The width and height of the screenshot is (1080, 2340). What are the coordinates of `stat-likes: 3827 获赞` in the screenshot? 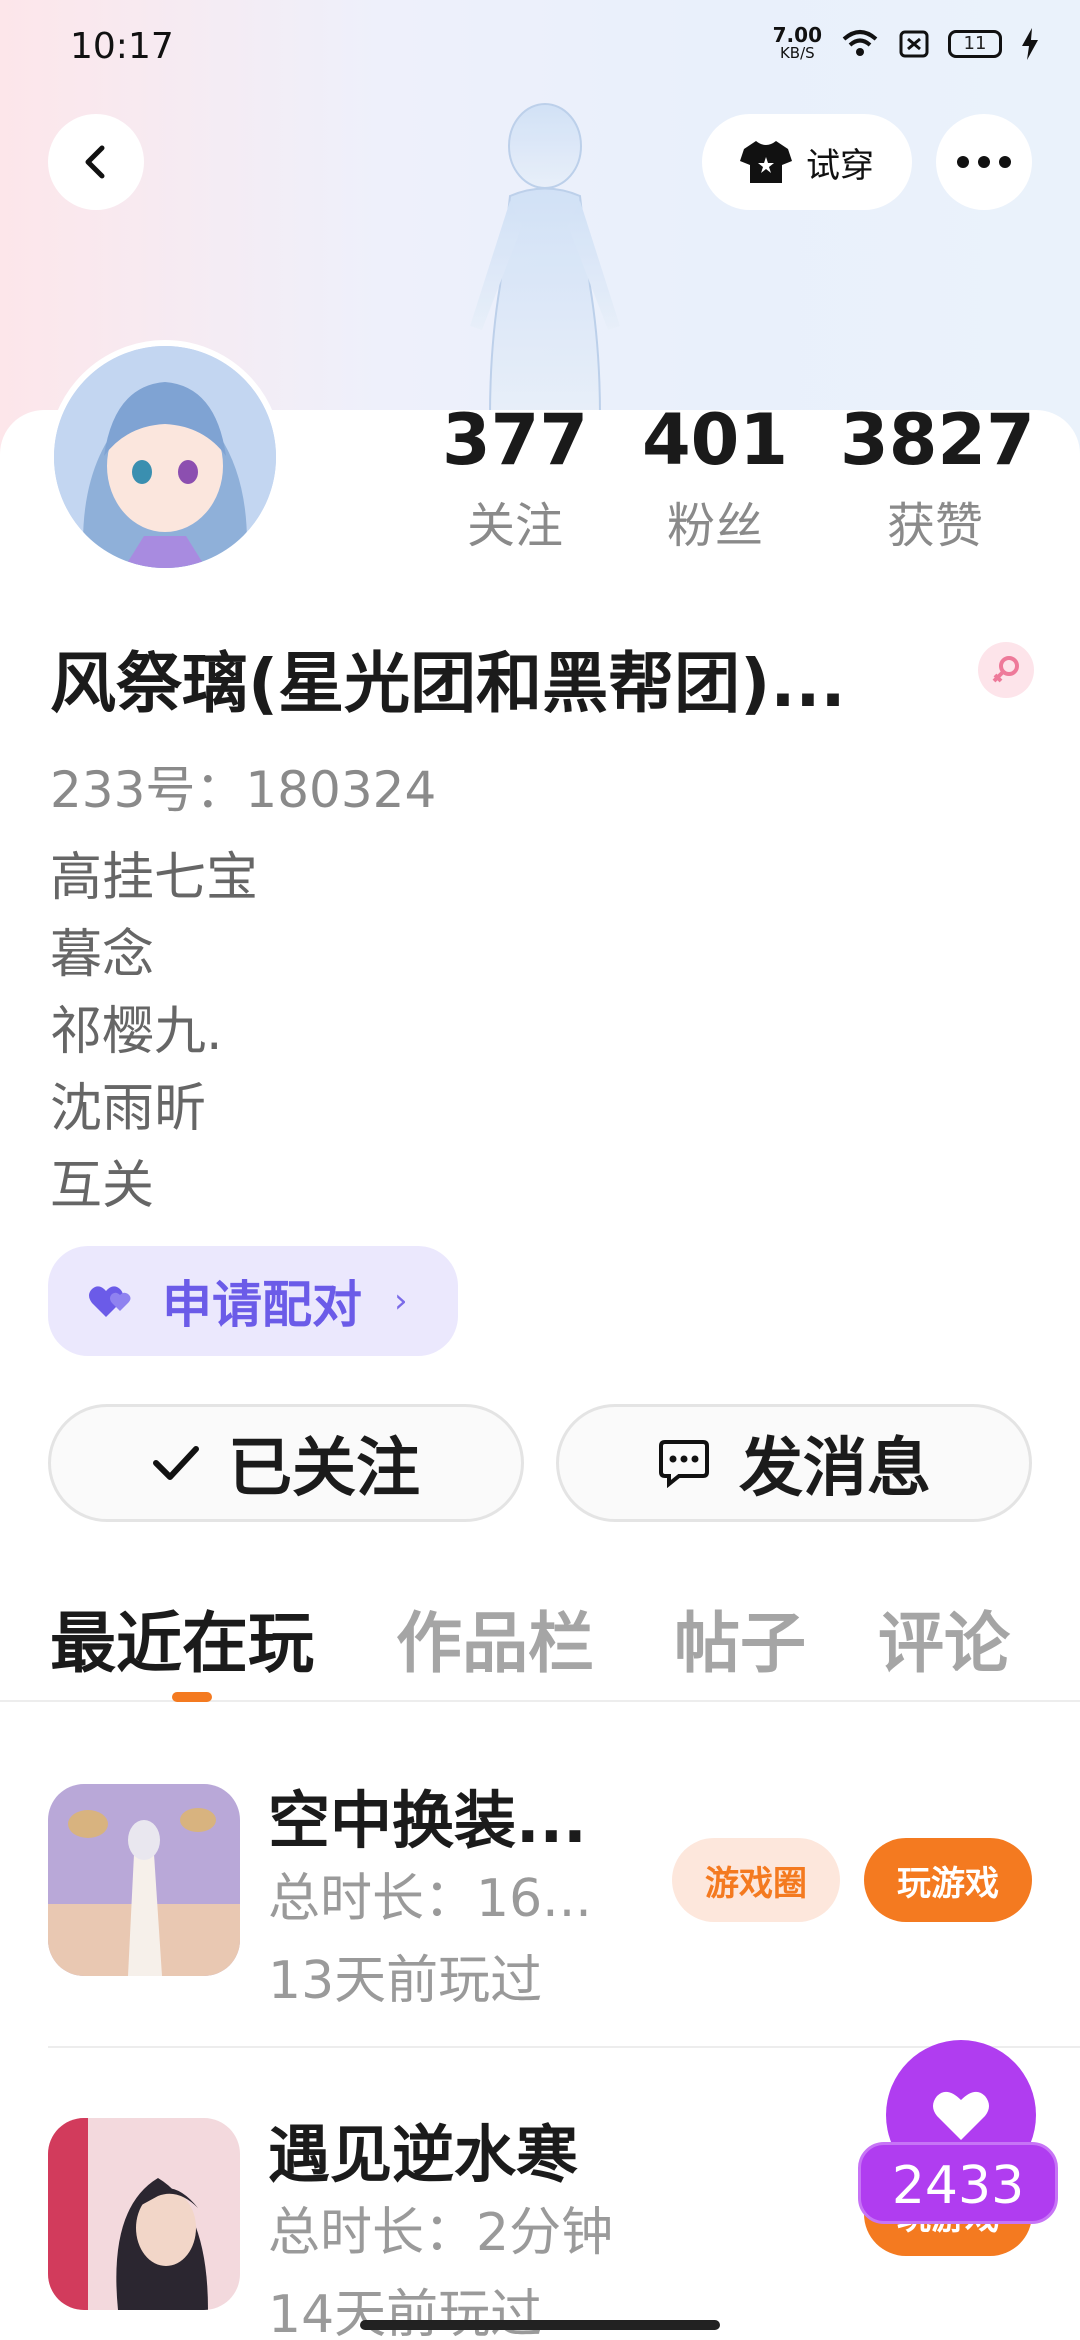 It's located at (937, 477).